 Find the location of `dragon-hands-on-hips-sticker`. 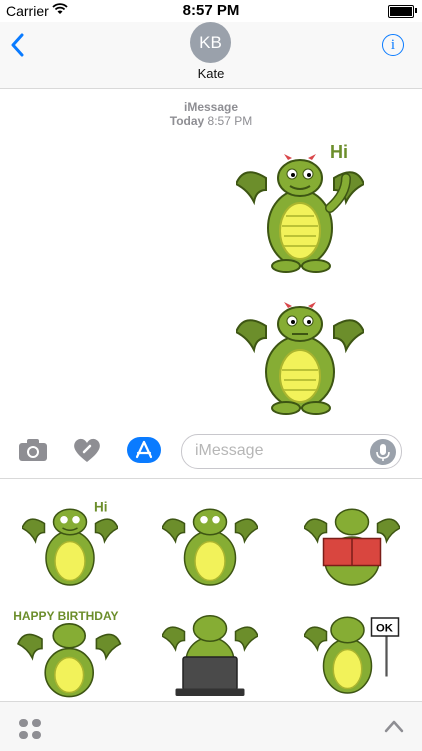

dragon-hands-on-hips-sticker is located at coordinates (300, 356).